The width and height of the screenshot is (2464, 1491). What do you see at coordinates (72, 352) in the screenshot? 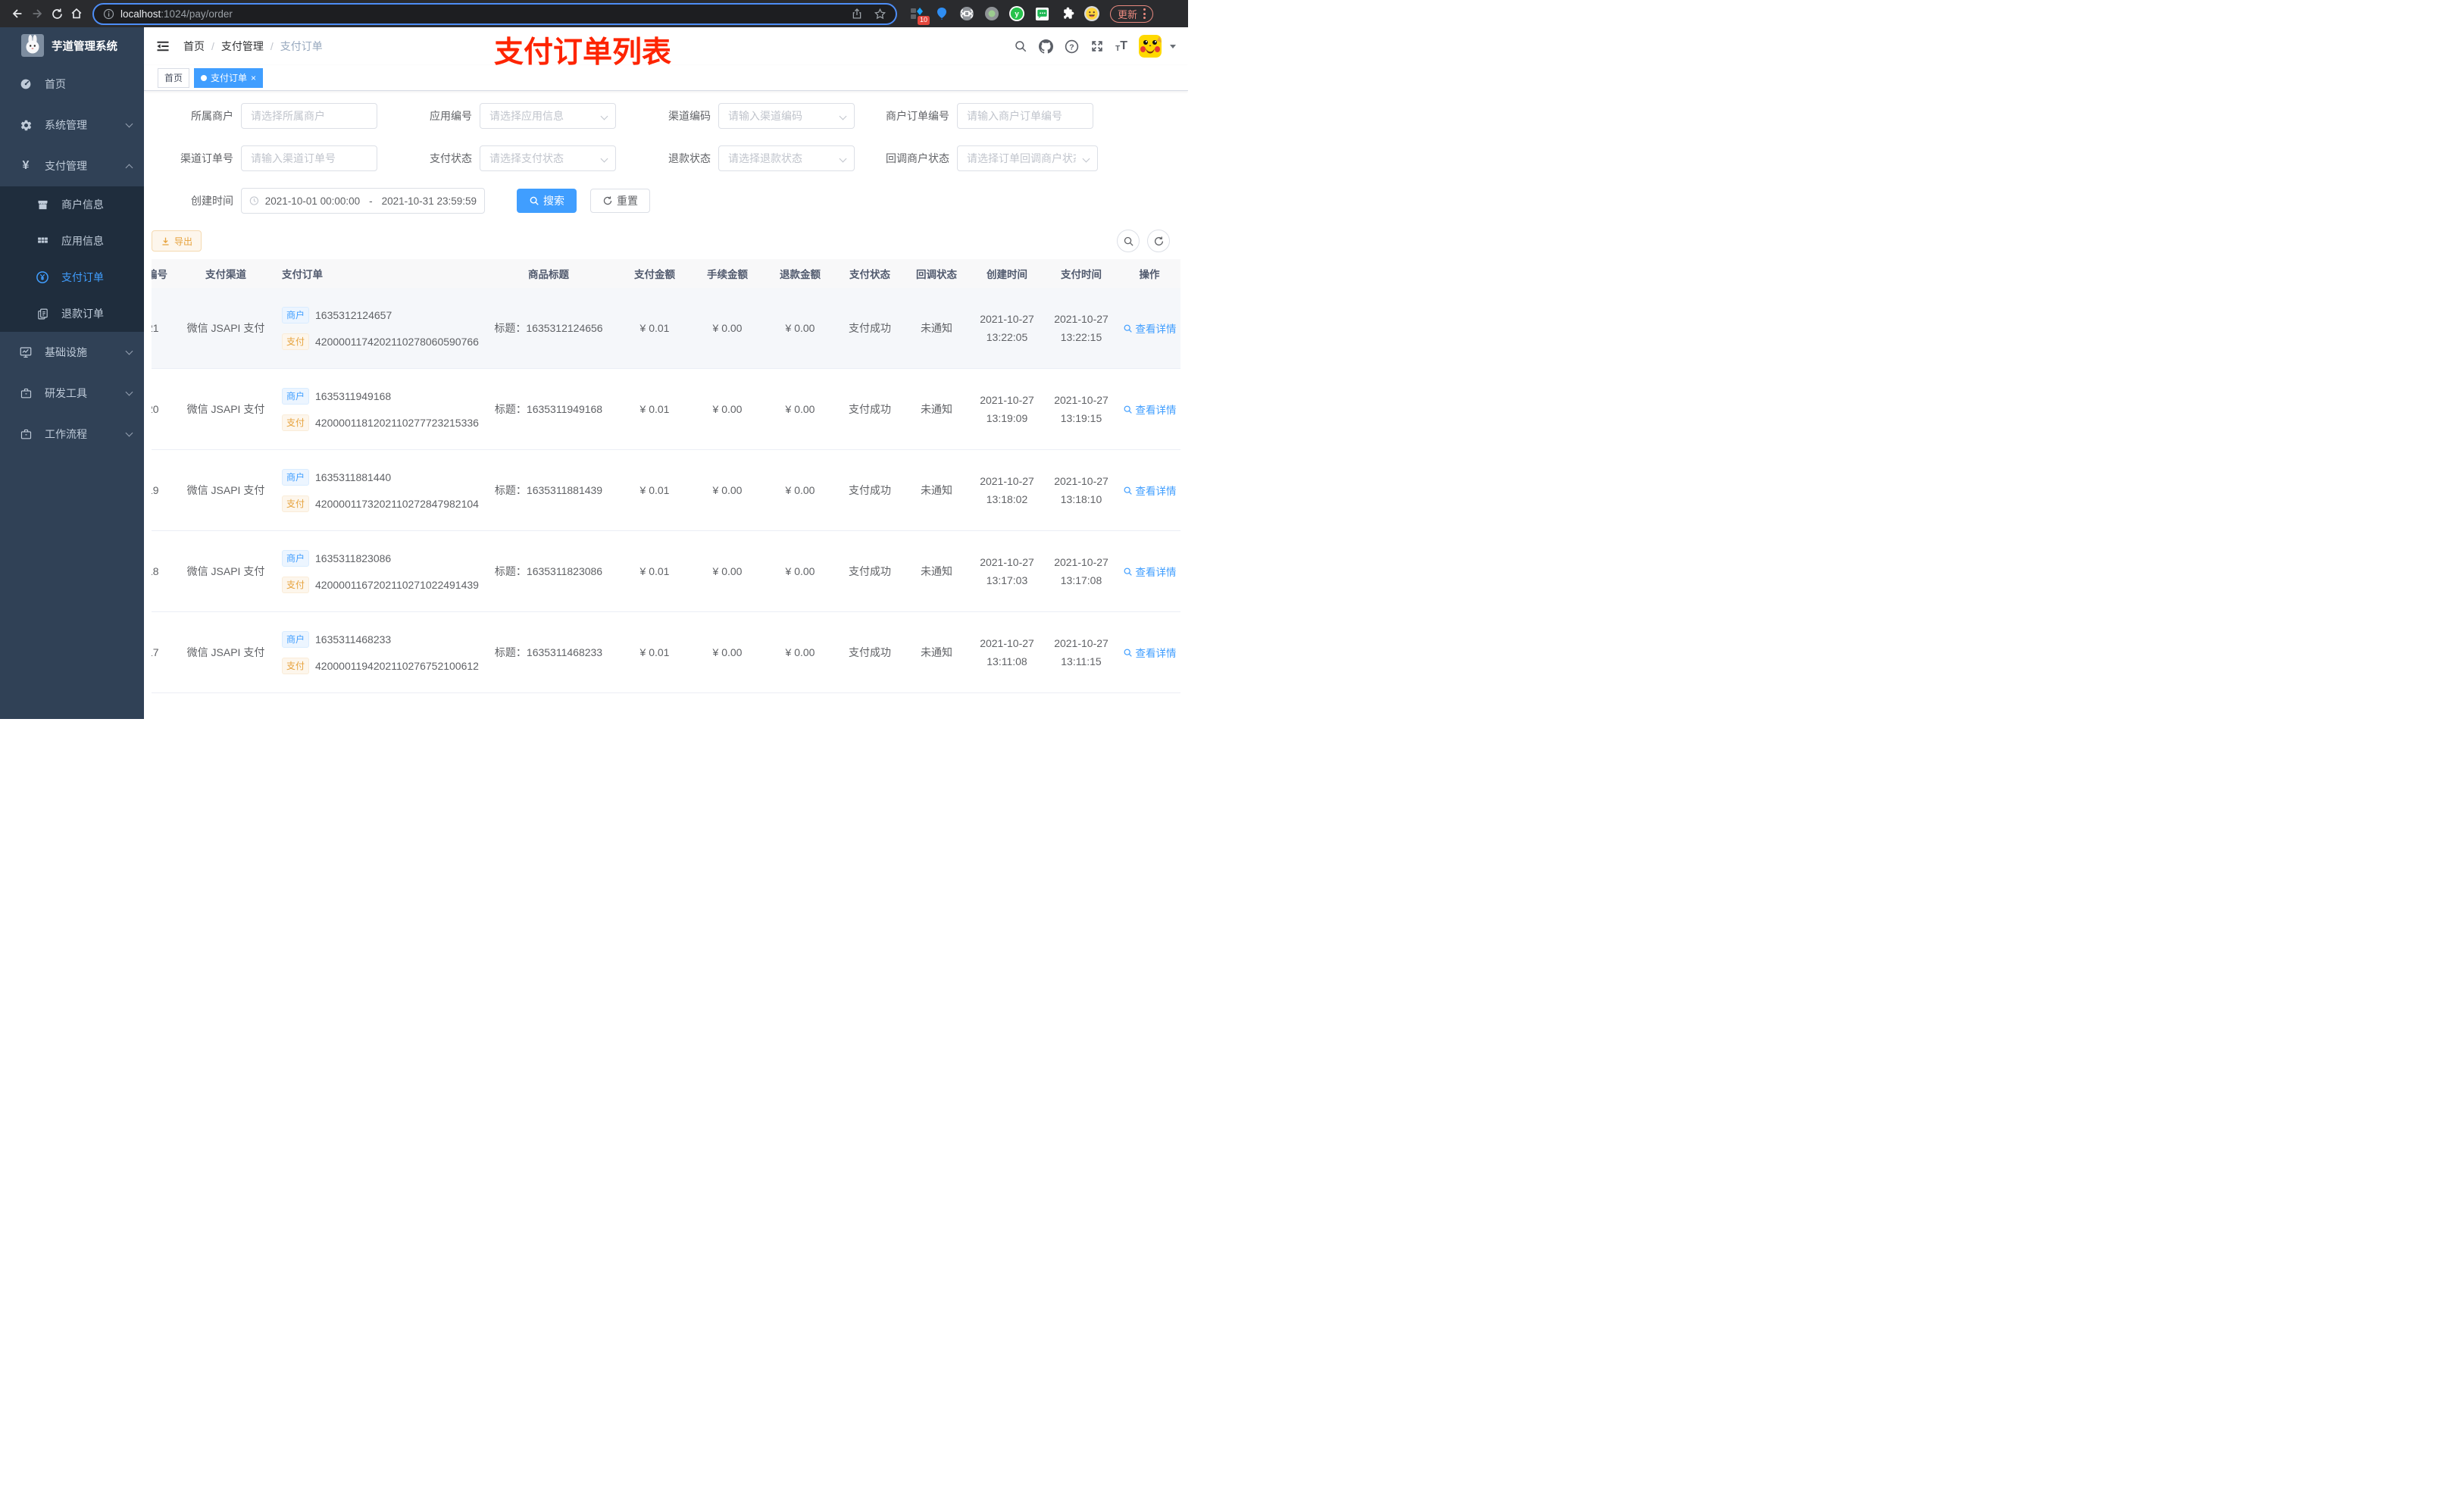
I see `sidebar-item-infrastructure: 基础设施` at bounding box center [72, 352].